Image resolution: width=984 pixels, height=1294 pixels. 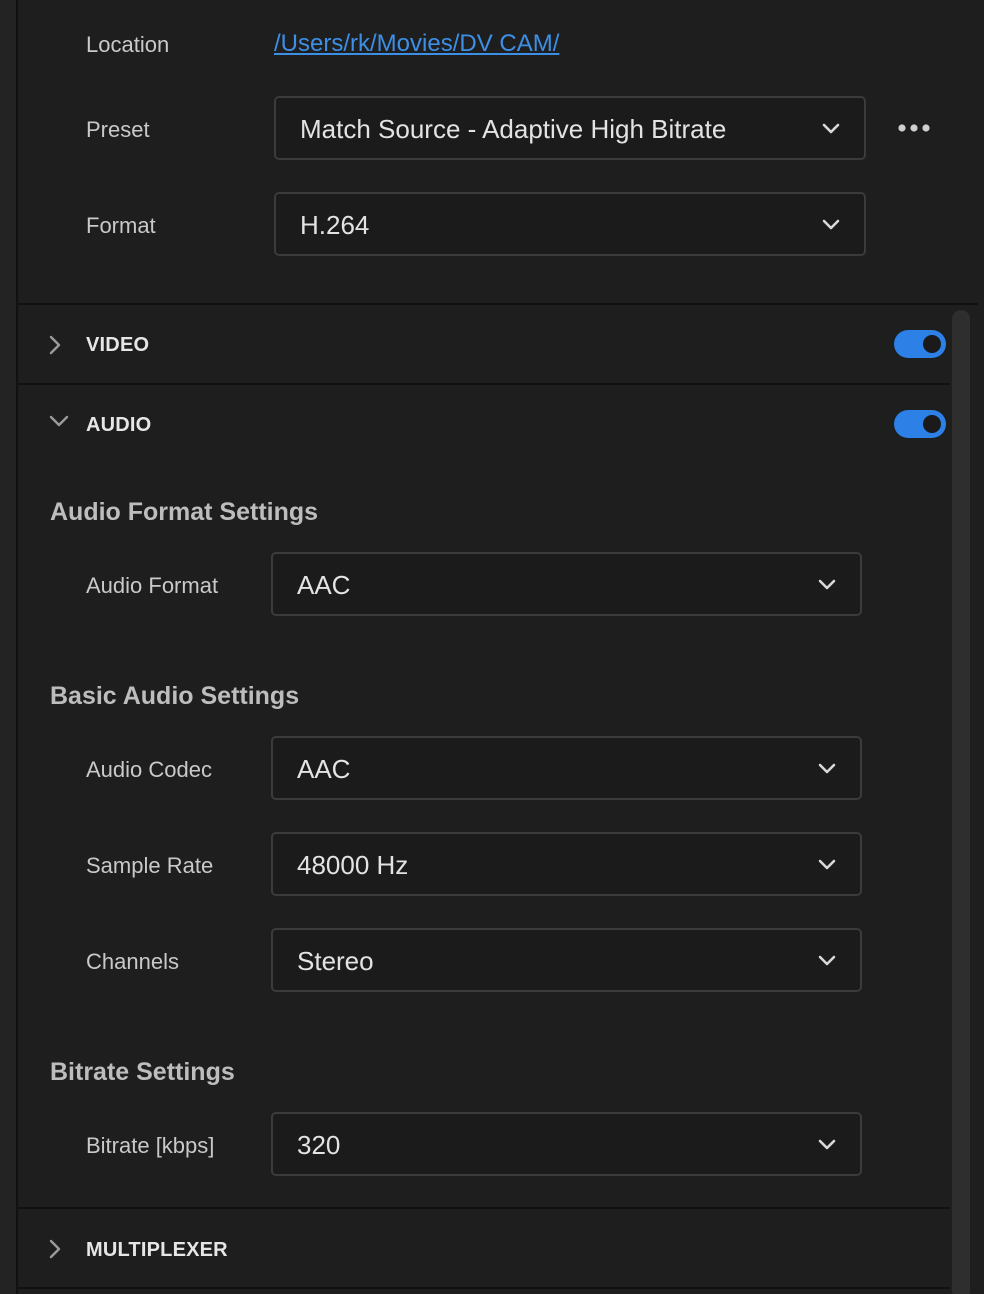 I want to click on bitrate-label: Bitrate [kbps], so click(x=150, y=1145).